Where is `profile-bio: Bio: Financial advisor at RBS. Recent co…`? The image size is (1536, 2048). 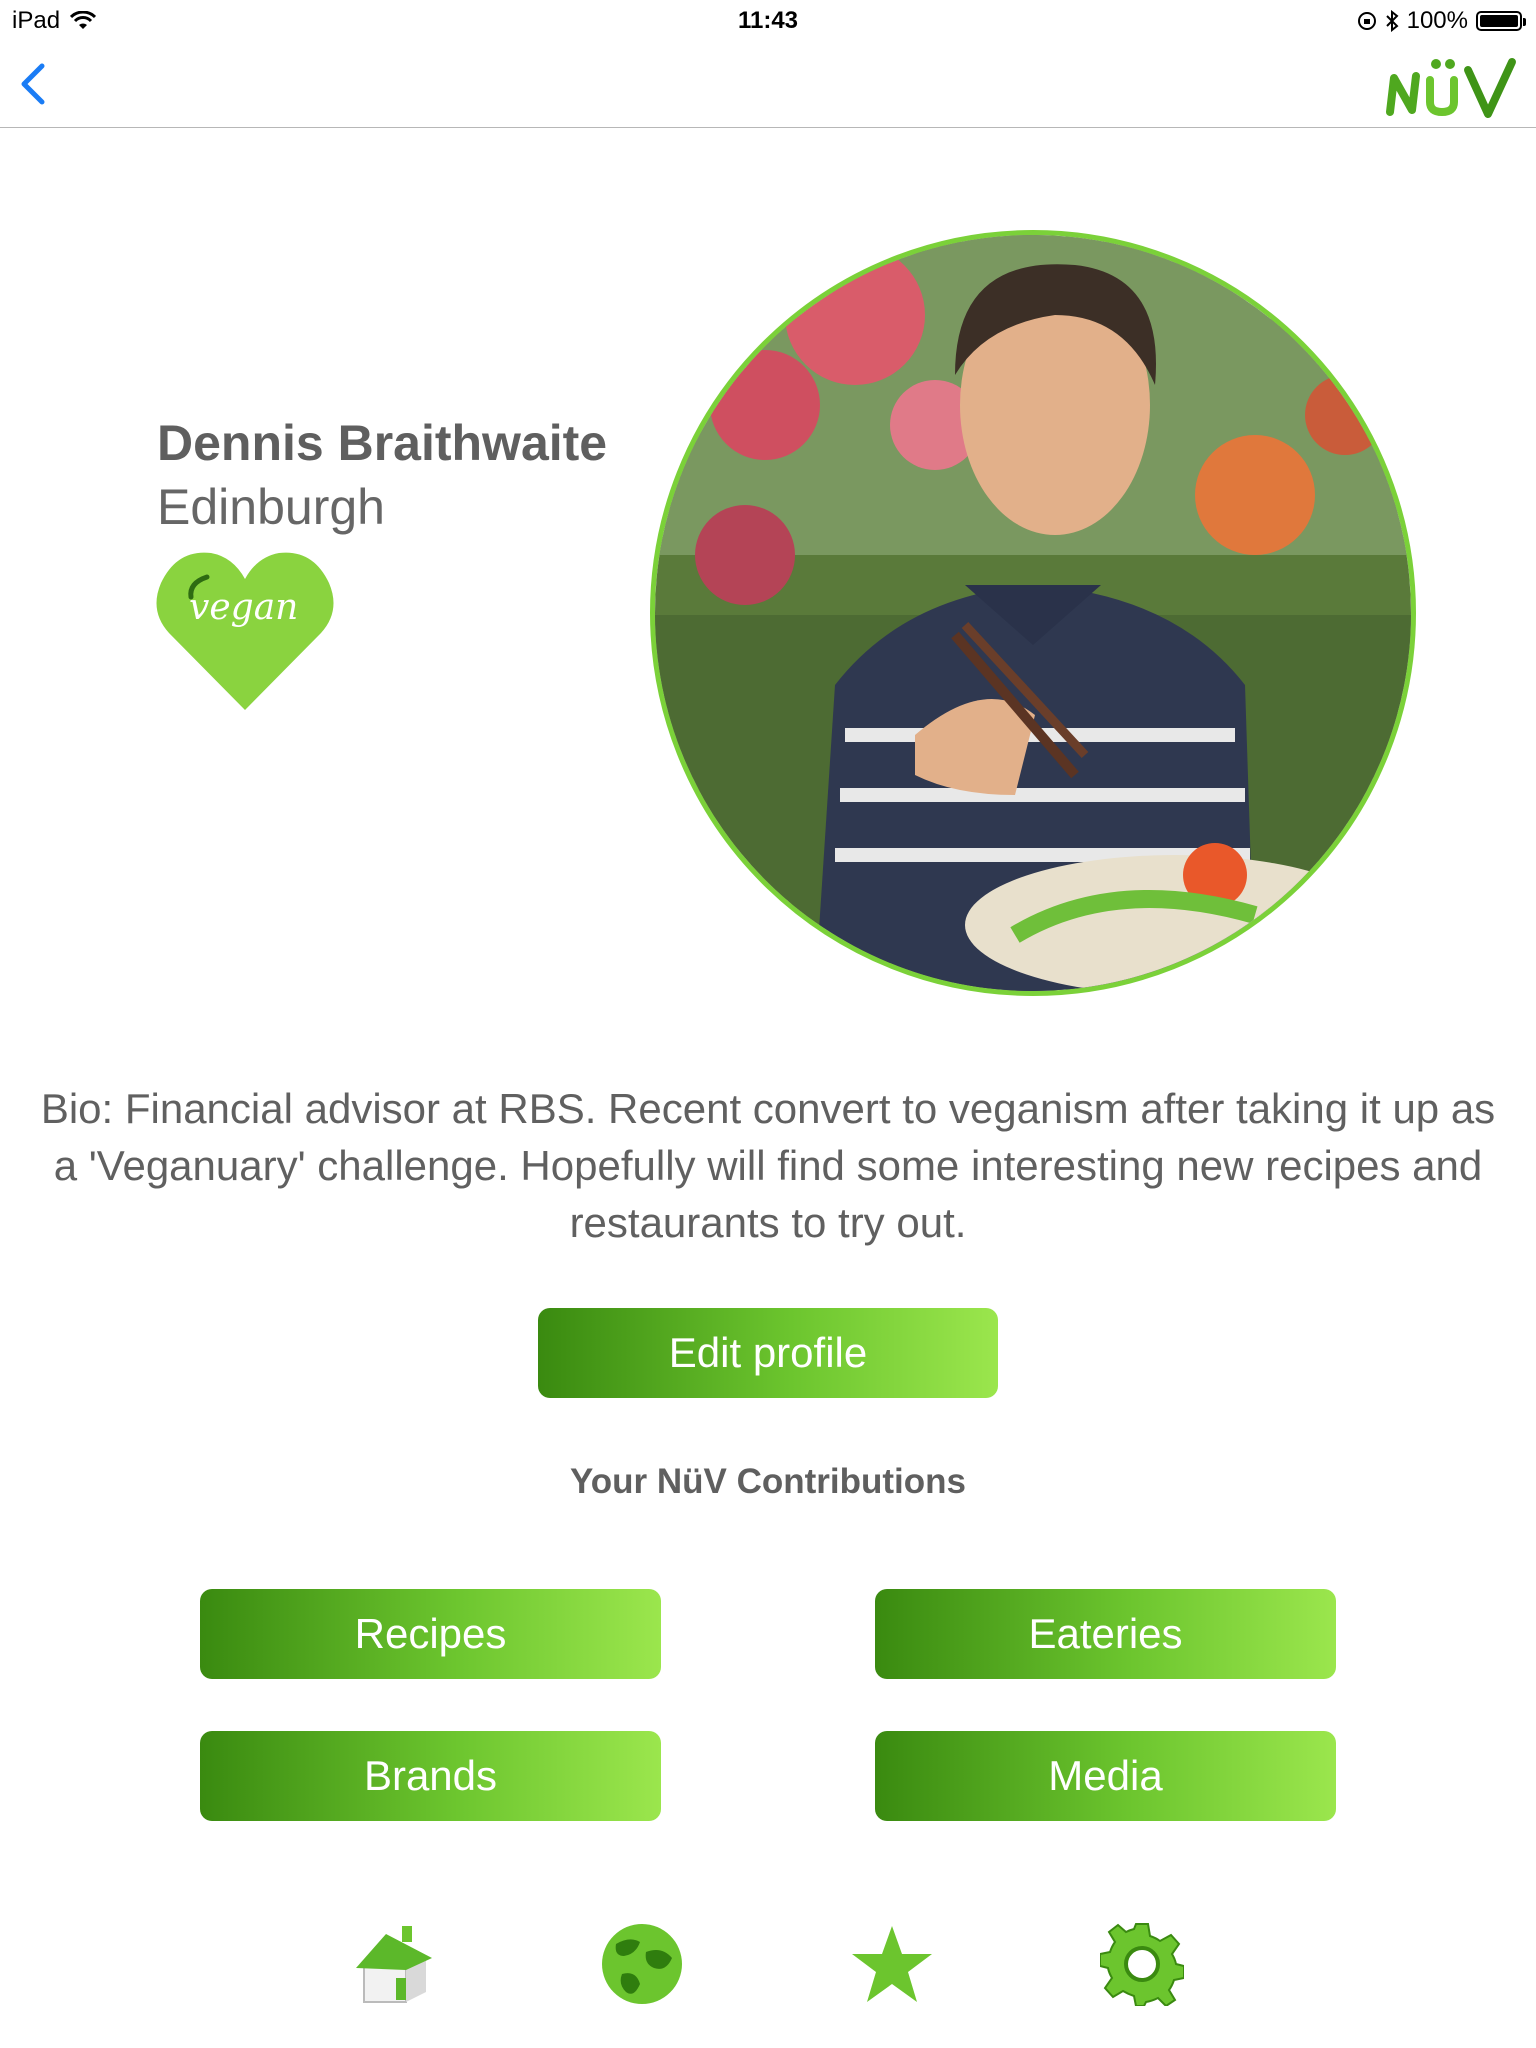 profile-bio: Bio: Financial advisor at RBS. Recent co… is located at coordinates (768, 1165).